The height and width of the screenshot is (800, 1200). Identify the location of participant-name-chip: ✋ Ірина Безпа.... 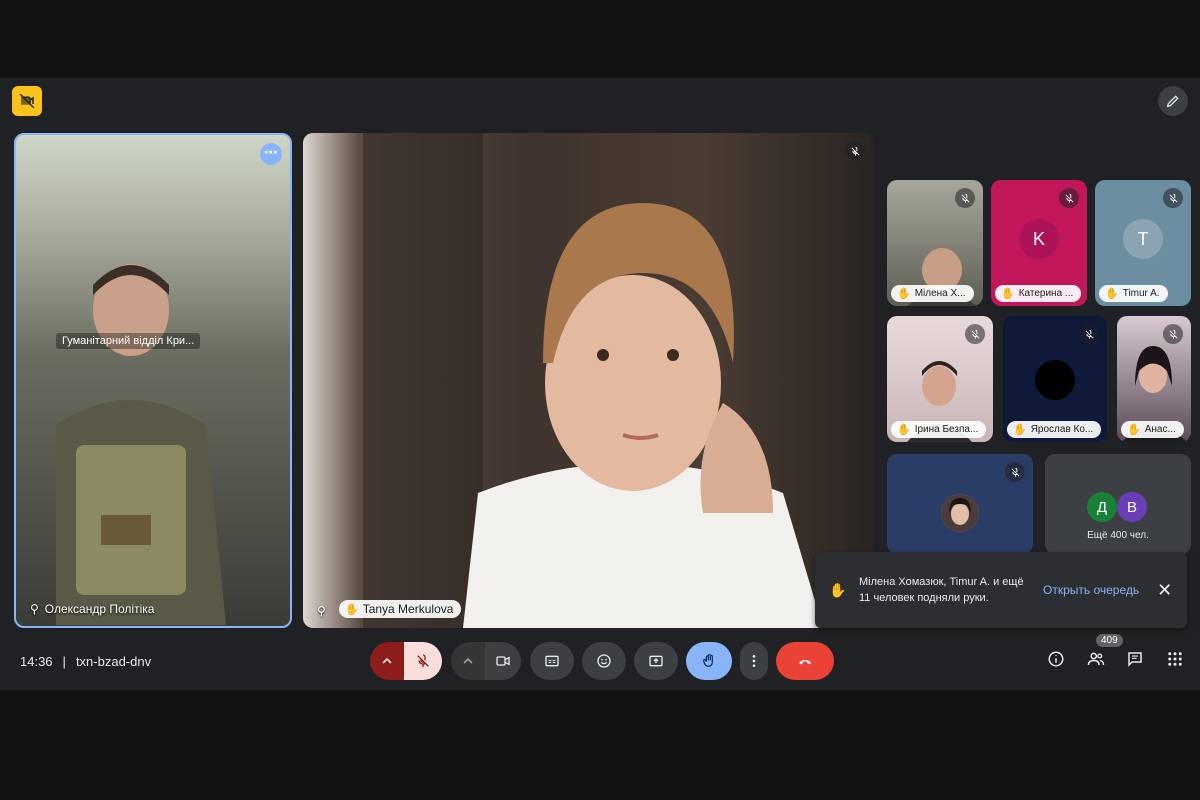
(939, 429).